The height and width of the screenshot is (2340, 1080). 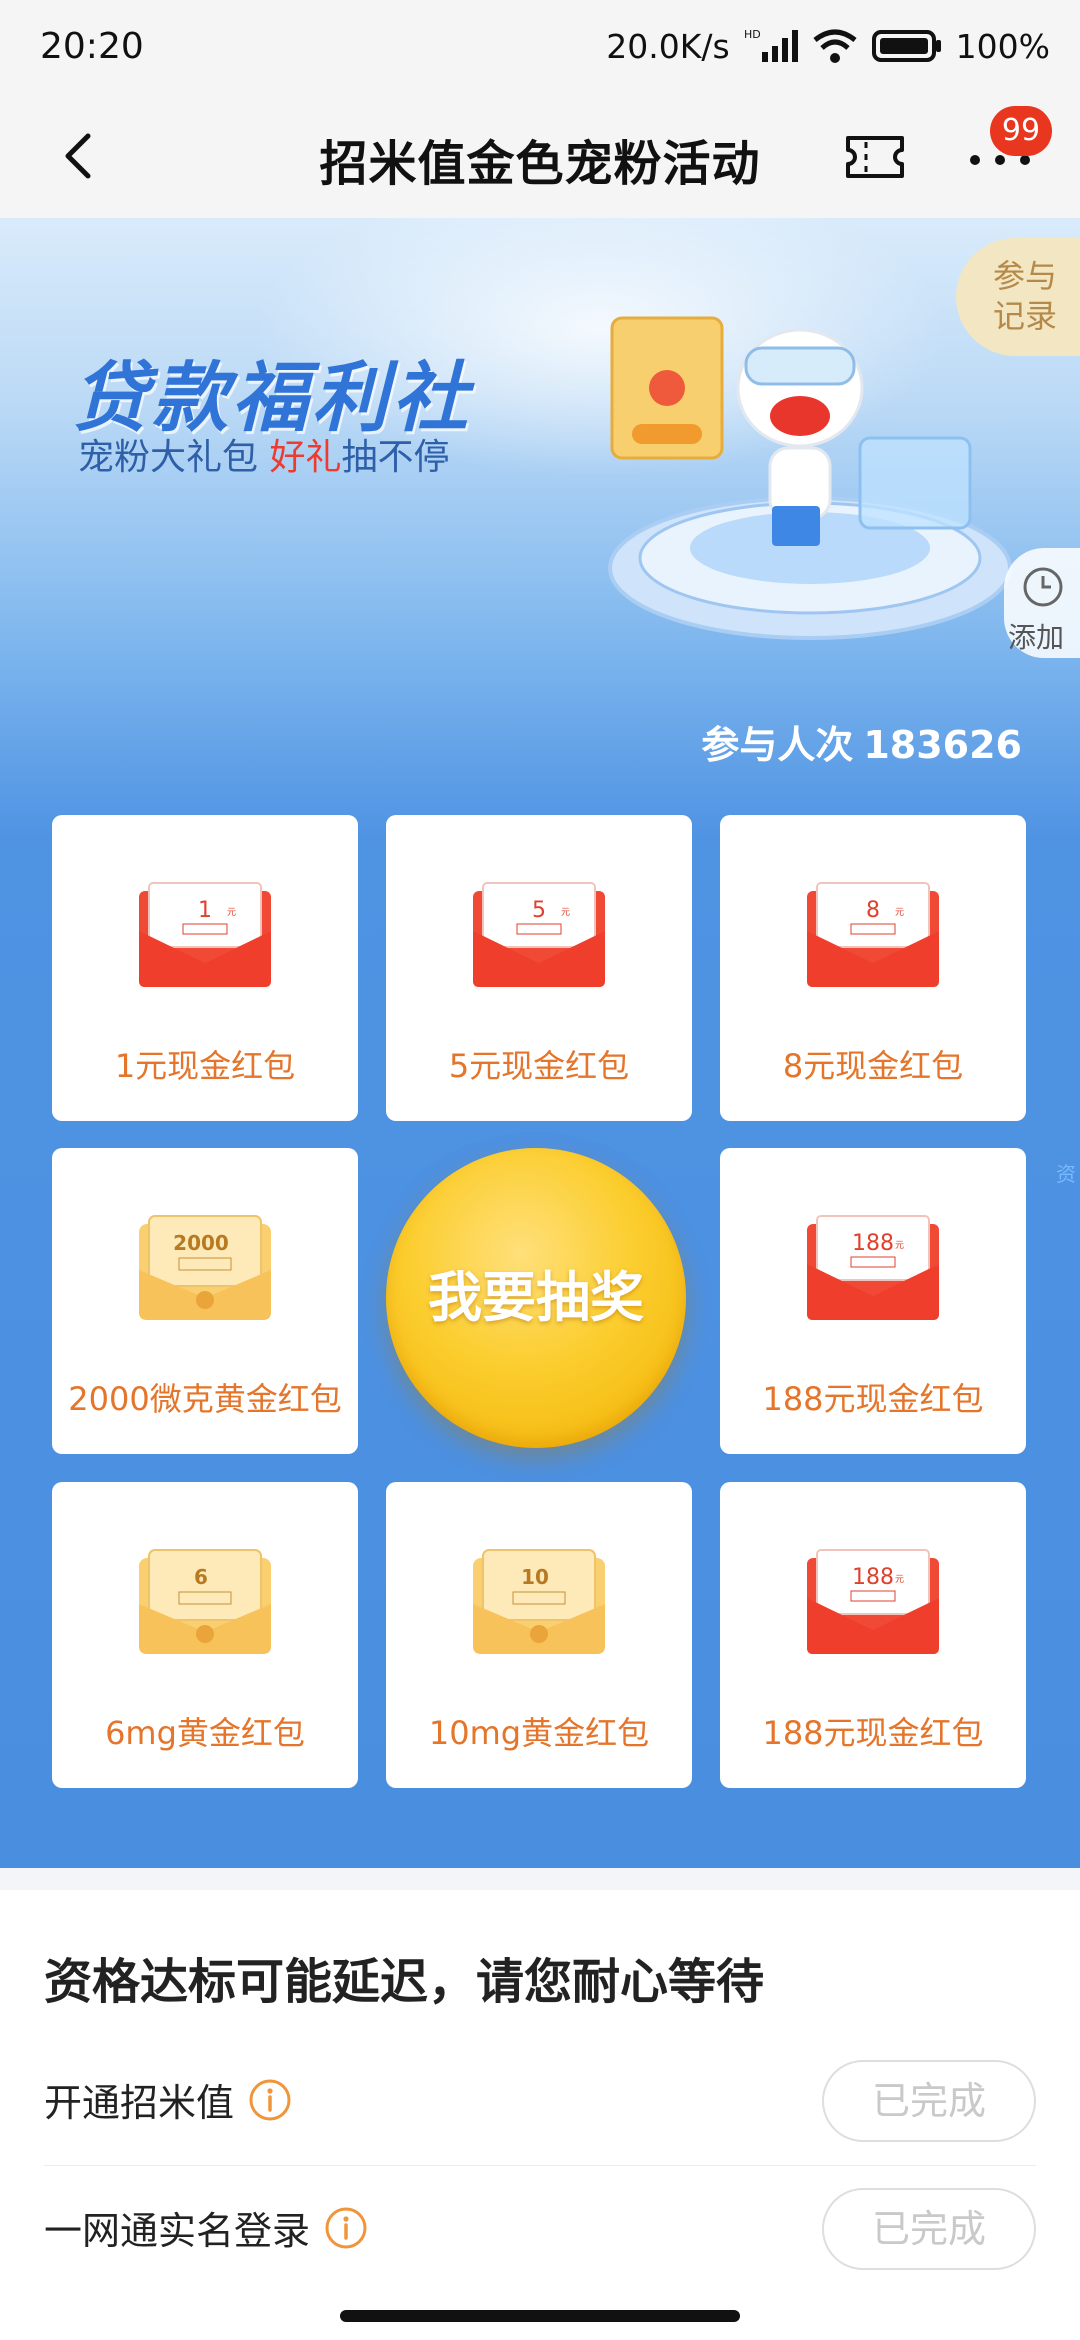 I want to click on task-label: 一网通实名登录, so click(x=206, y=2227).